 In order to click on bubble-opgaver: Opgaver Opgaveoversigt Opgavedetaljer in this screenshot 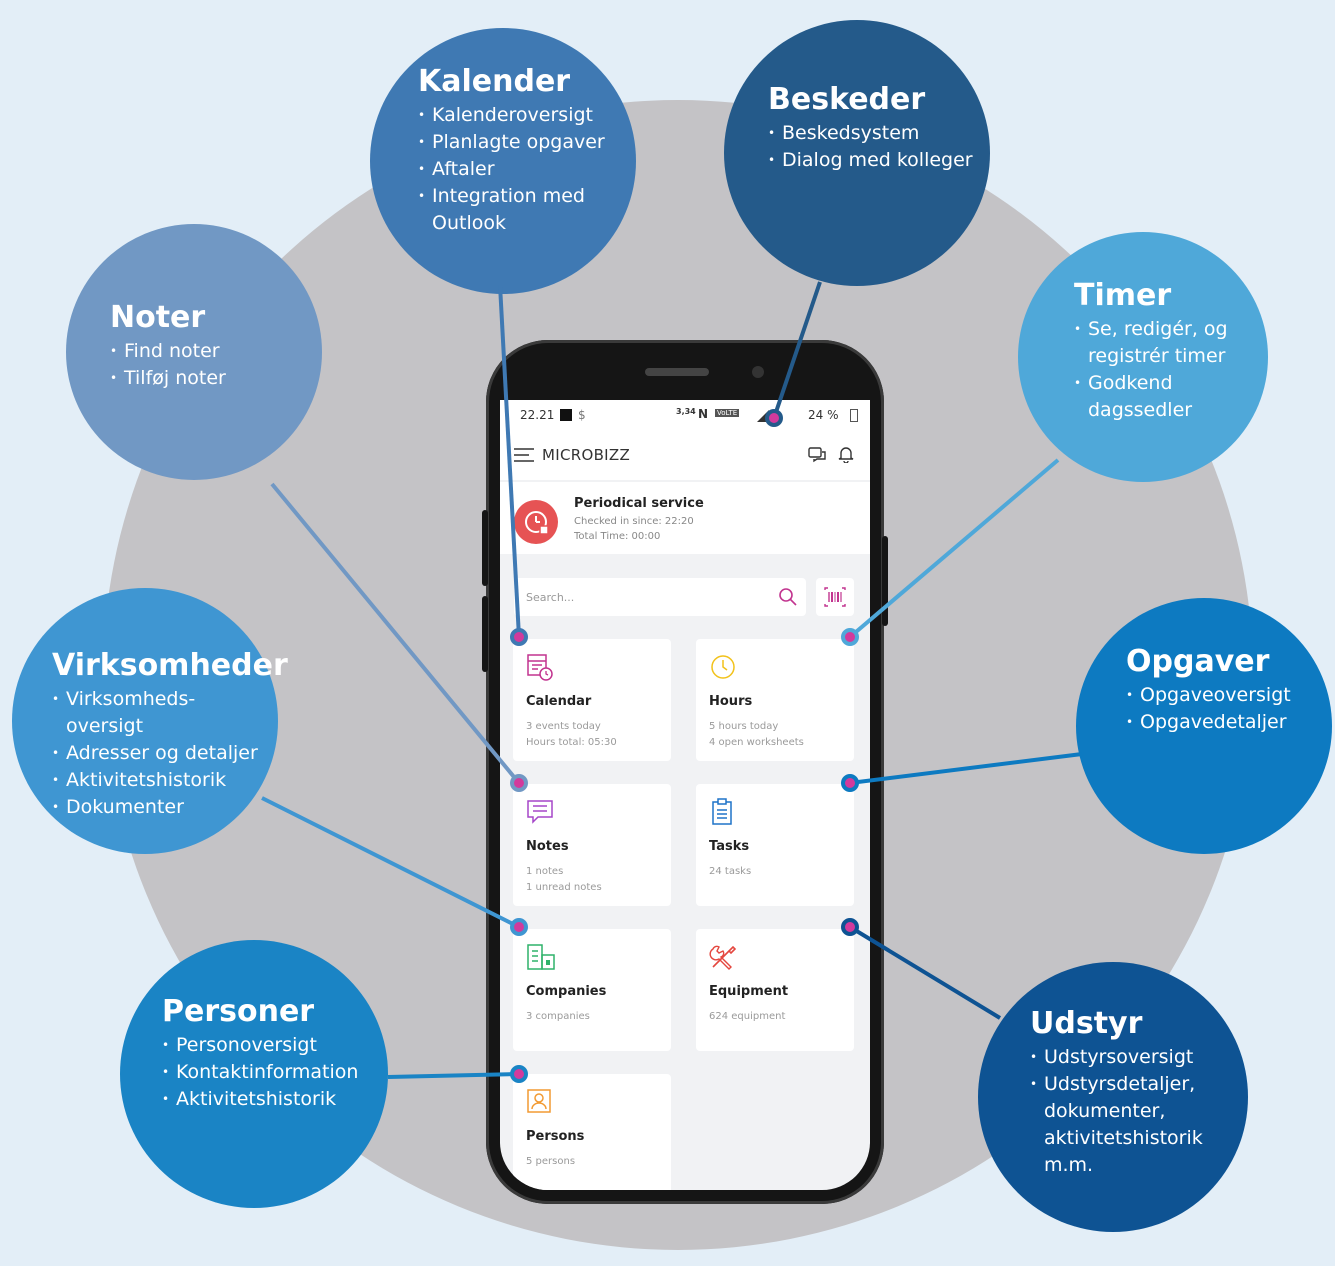, I will do `click(1204, 726)`.